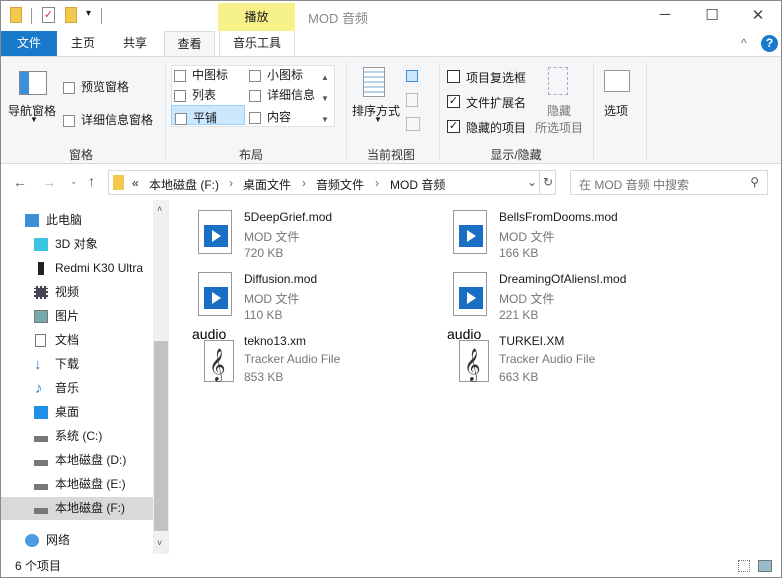 Image resolution: width=782 pixels, height=578 pixels. Describe the element at coordinates (69, 120) in the screenshot. I see `details-pane-icon` at that location.